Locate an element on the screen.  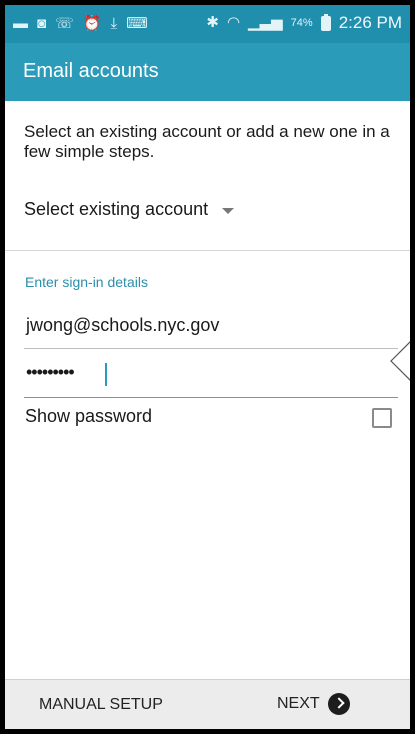
message-icon: ▬ is located at coordinates (20, 23).